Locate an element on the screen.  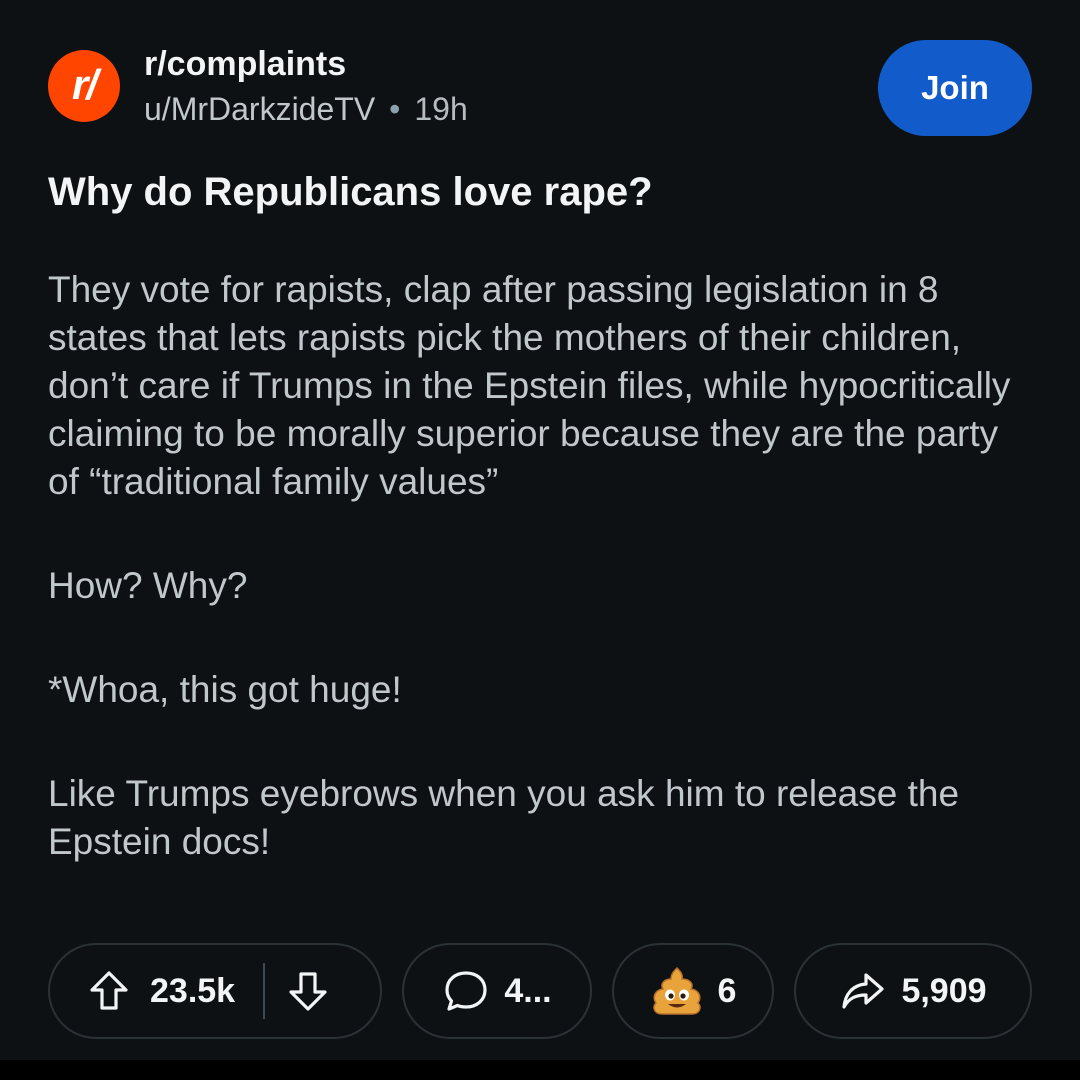
post-meta: r/complaints u/MrDarkzideTV • 19h is located at coordinates (306, 87).